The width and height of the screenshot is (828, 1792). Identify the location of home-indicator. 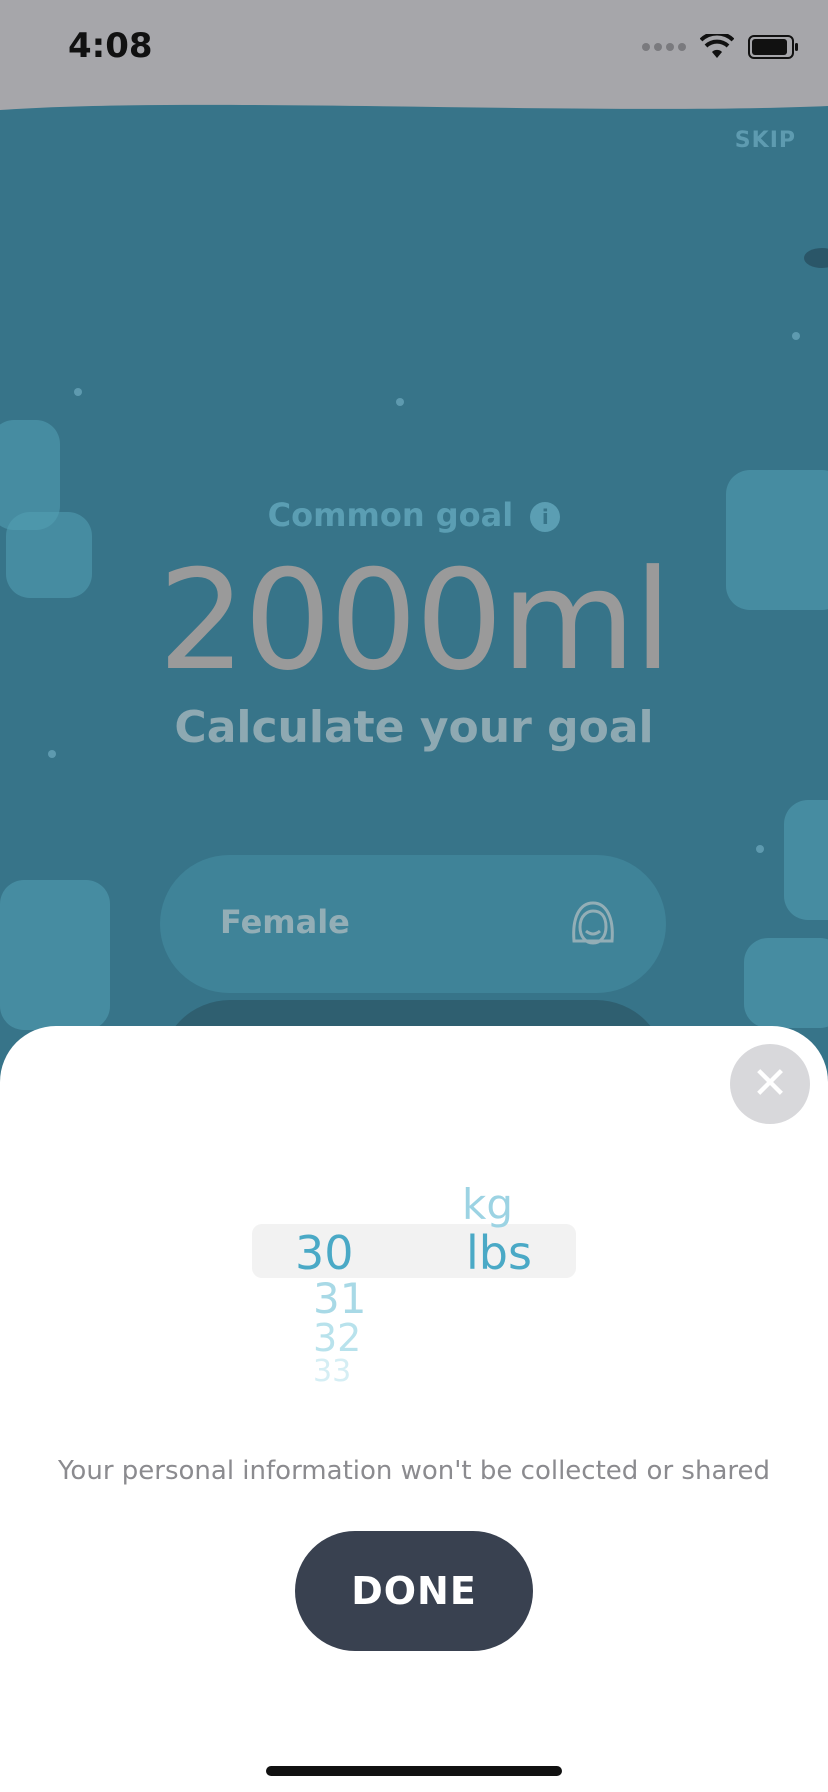
(414, 1771).